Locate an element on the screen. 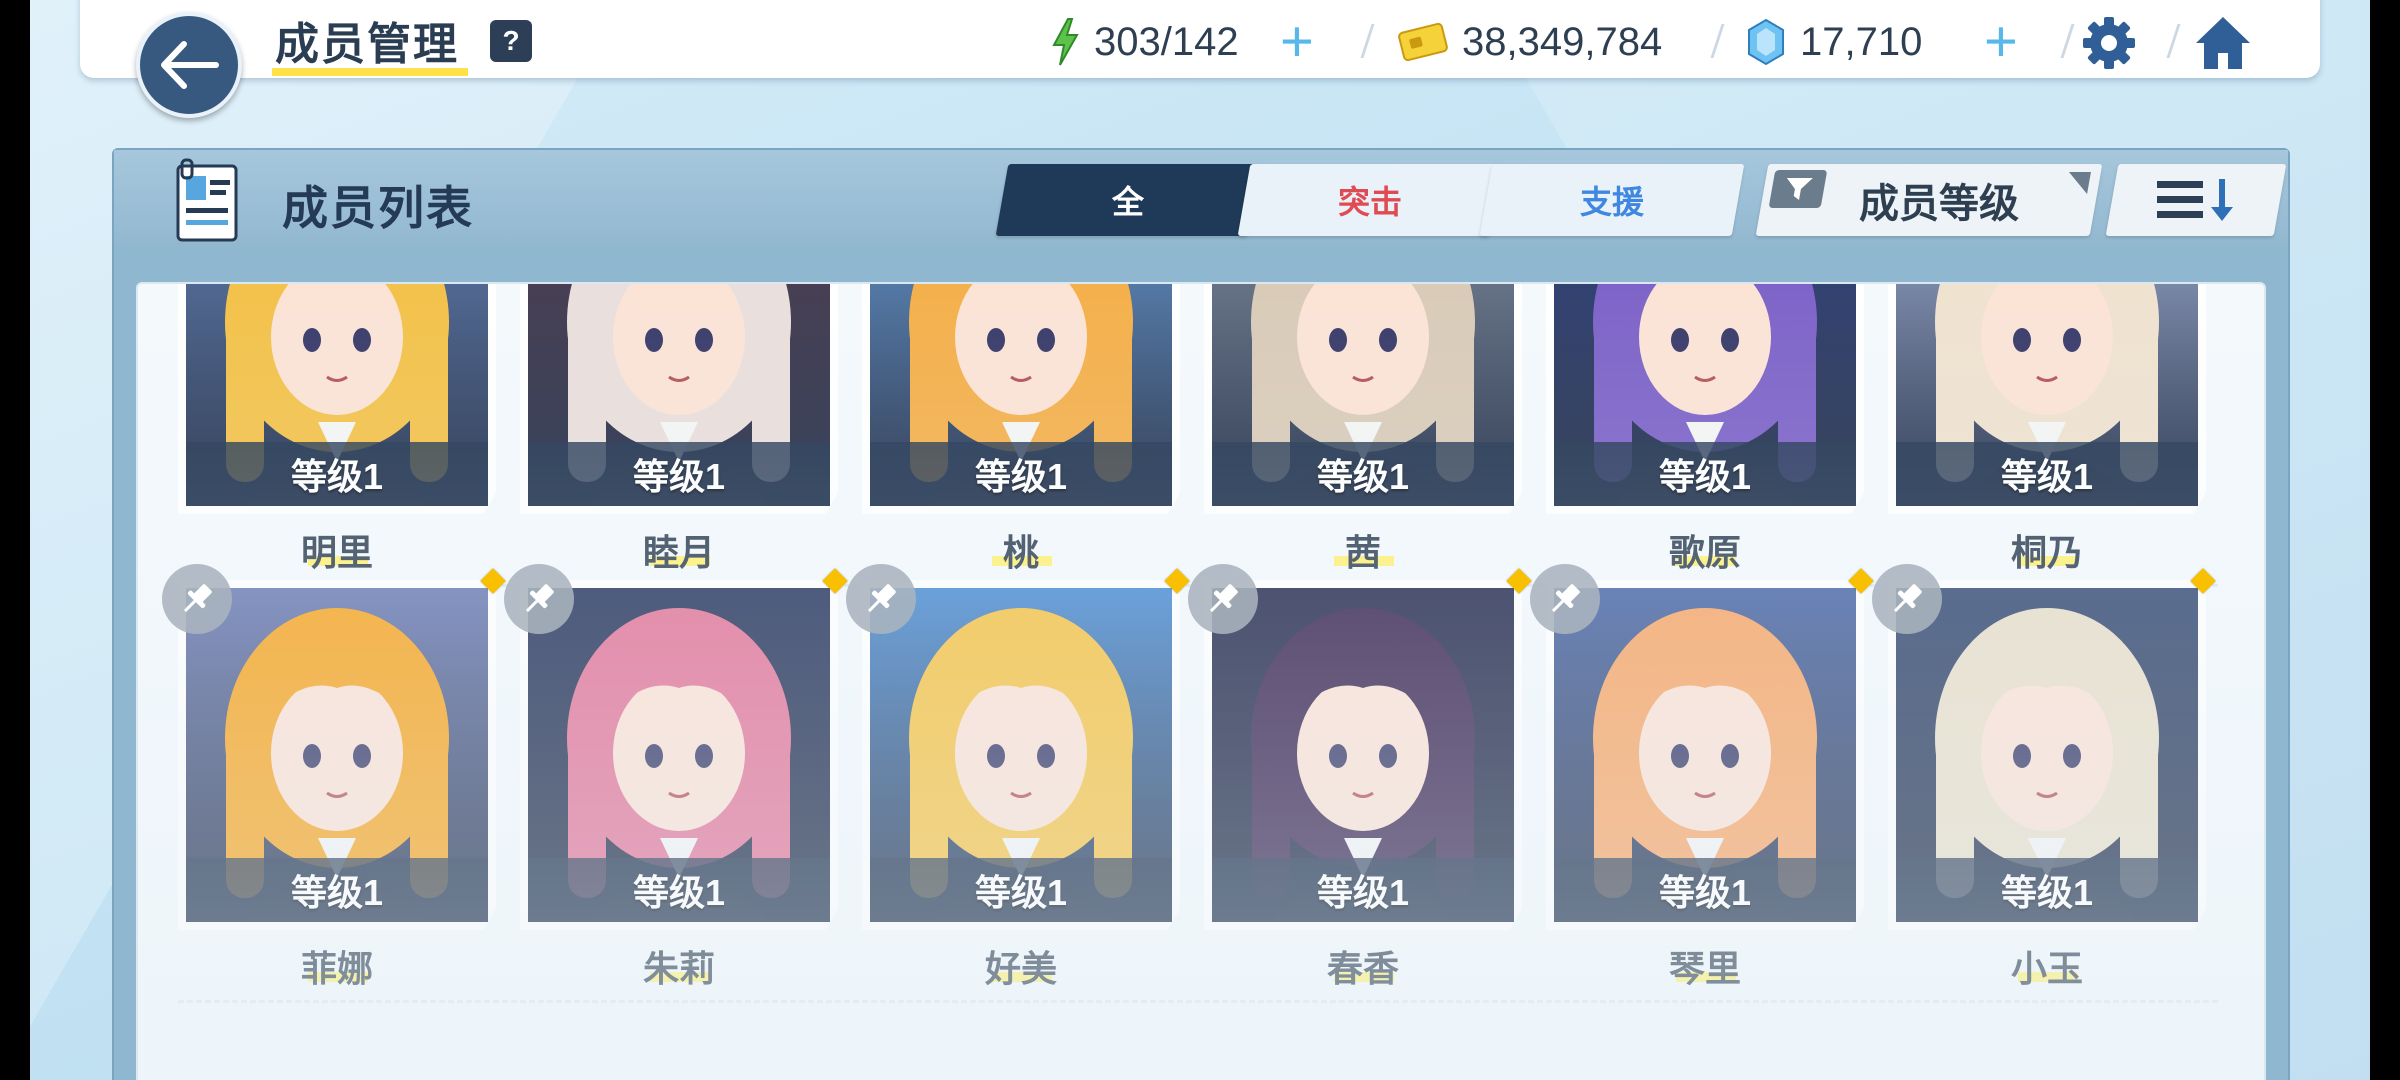 Image resolution: width=2400 pixels, height=1080 pixels. ap-add-button: + is located at coordinates (1297, 42).